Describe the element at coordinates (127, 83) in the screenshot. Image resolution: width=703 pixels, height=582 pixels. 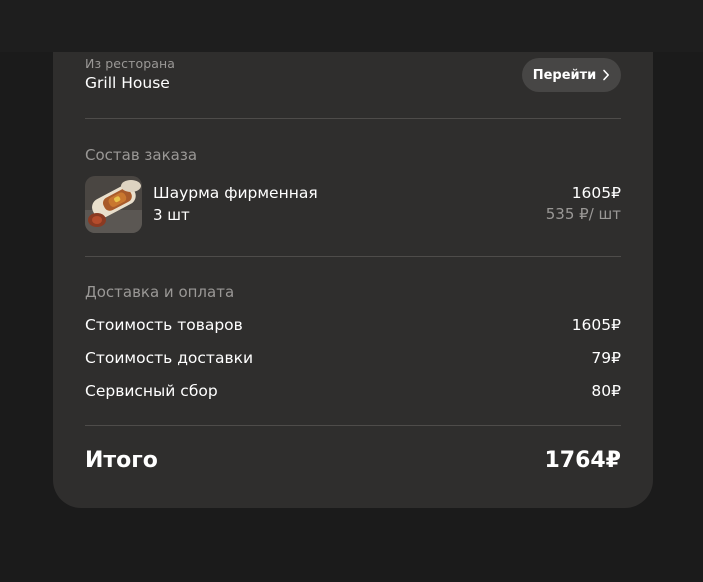
I see `restaurant-name: Grill House` at that location.